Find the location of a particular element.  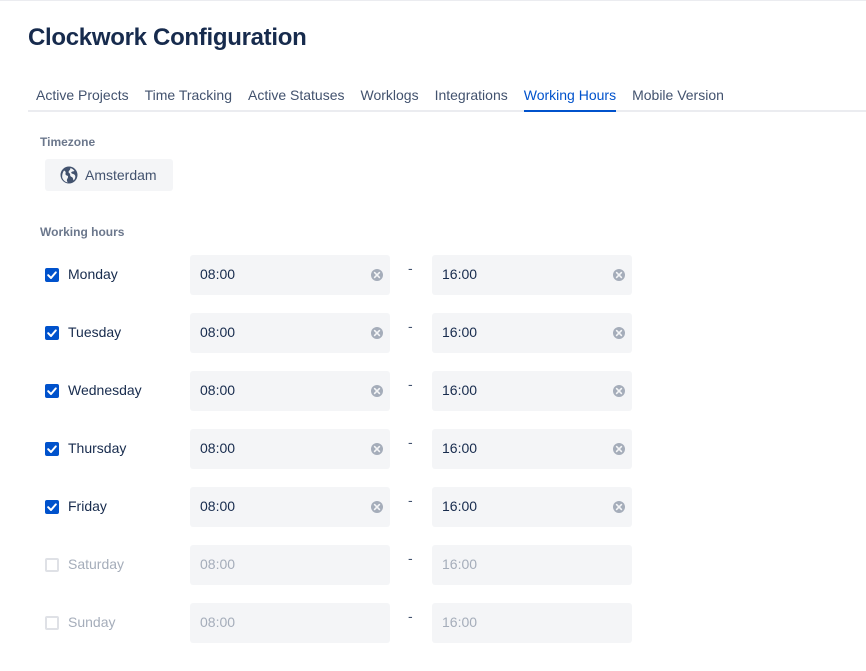

wednesday-label: Wednesday is located at coordinates (105, 390).